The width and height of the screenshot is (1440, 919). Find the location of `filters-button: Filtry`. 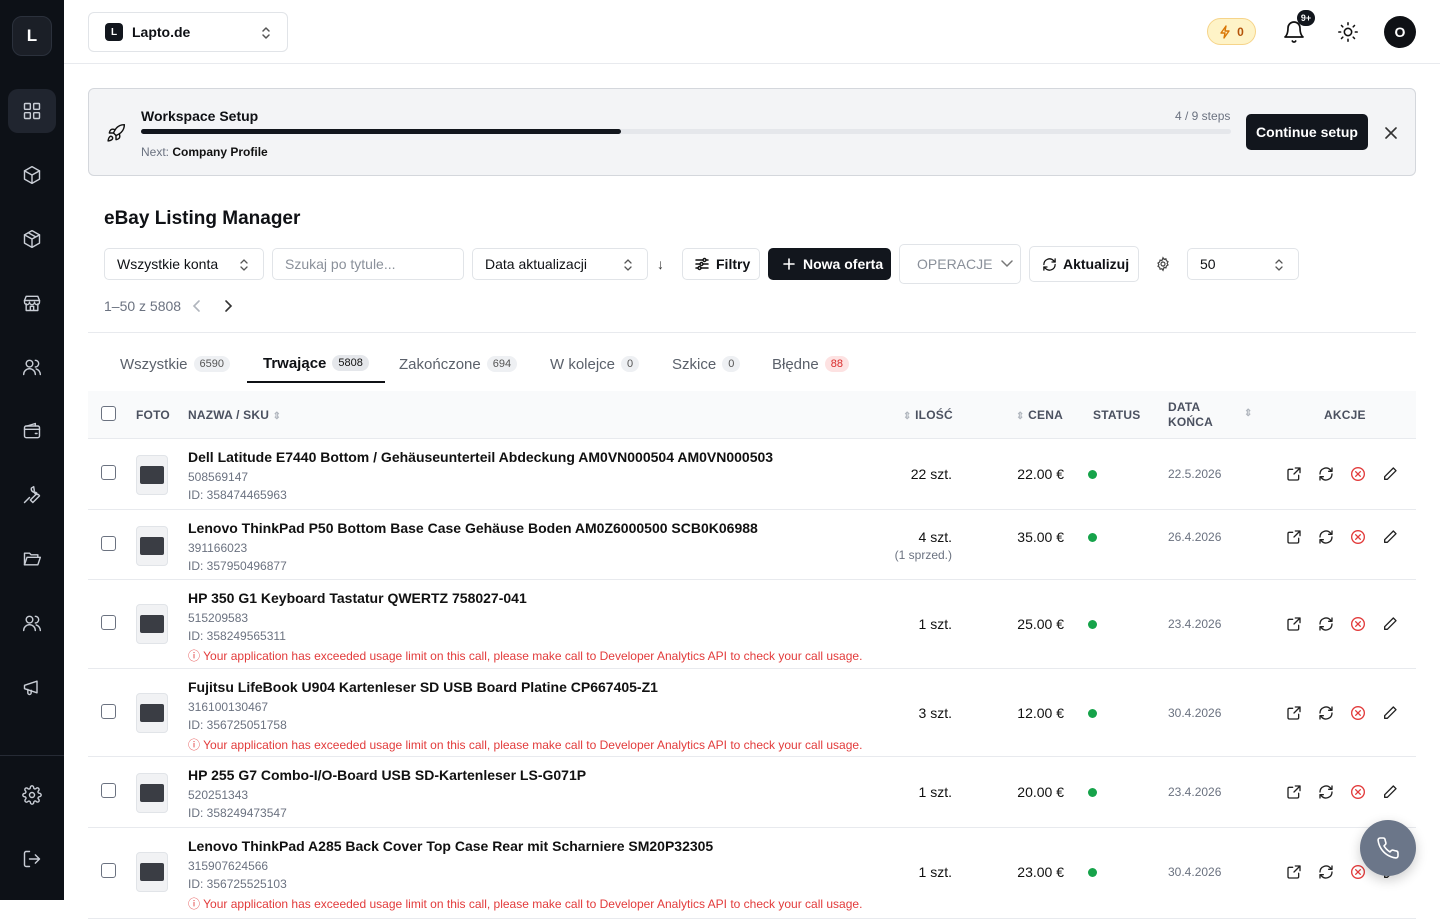

filters-button: Filtry is located at coordinates (721, 264).